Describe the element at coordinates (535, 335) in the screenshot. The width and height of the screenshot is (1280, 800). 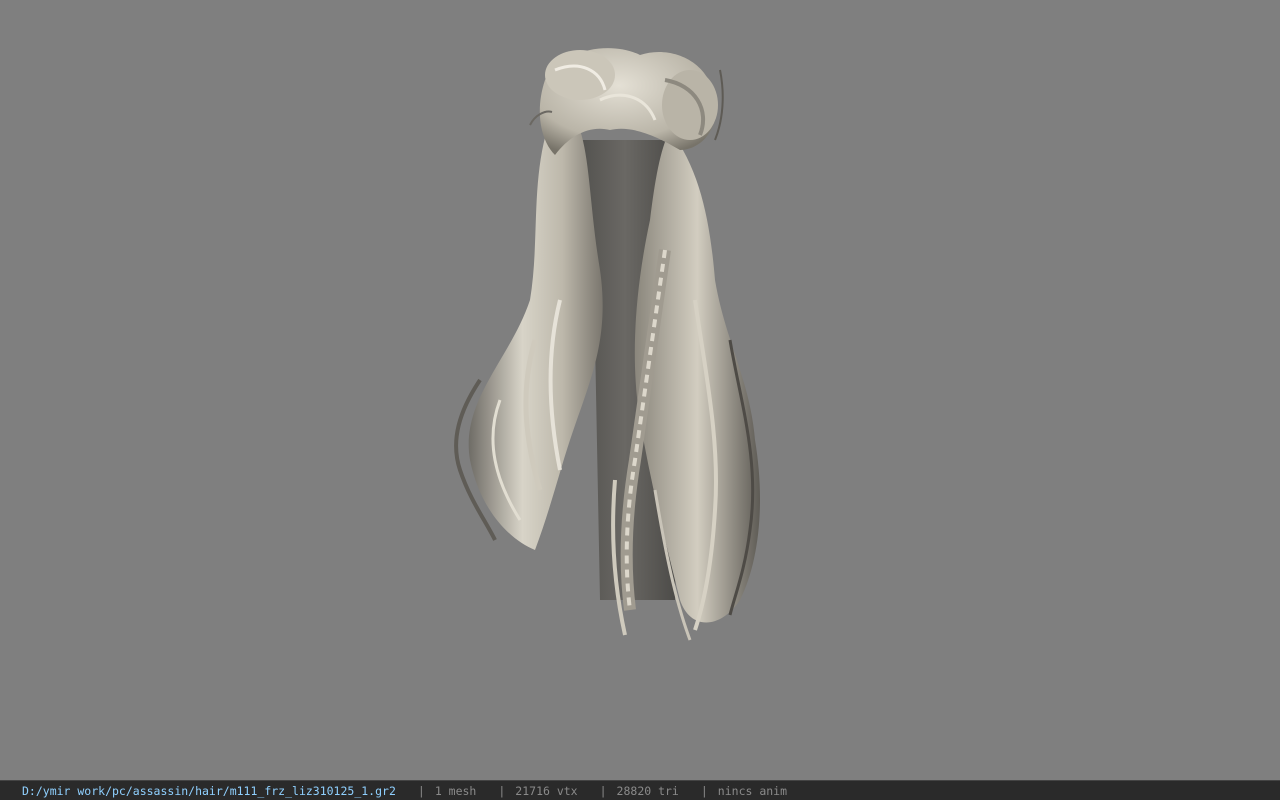
I see `hair-left-lock` at that location.